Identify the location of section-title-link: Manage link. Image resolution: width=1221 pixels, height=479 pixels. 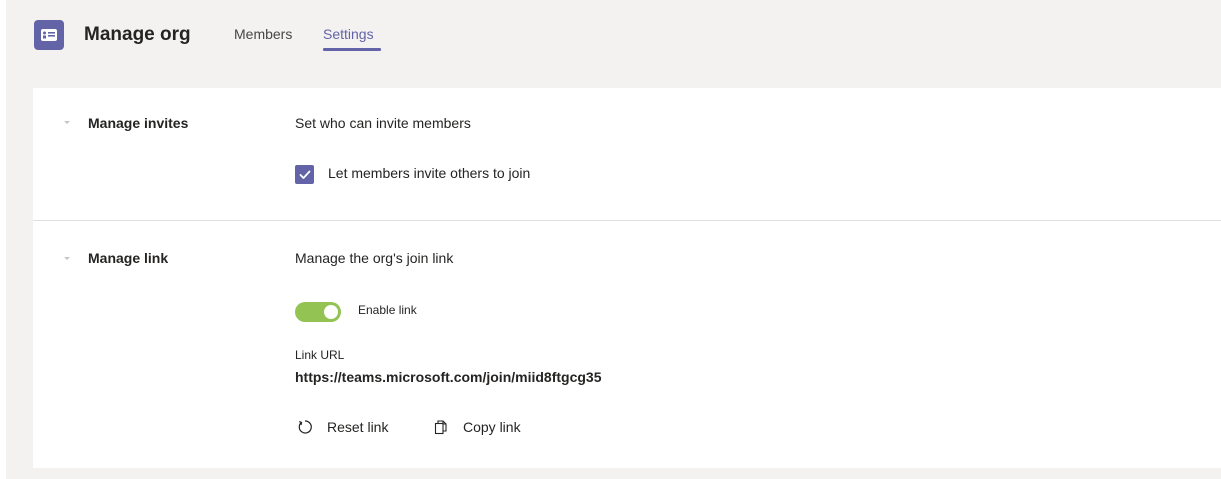
(128, 258).